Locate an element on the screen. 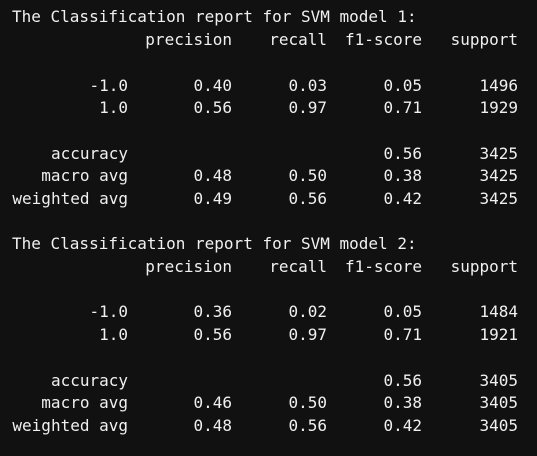  precision-value: 0.49 is located at coordinates (212, 198).